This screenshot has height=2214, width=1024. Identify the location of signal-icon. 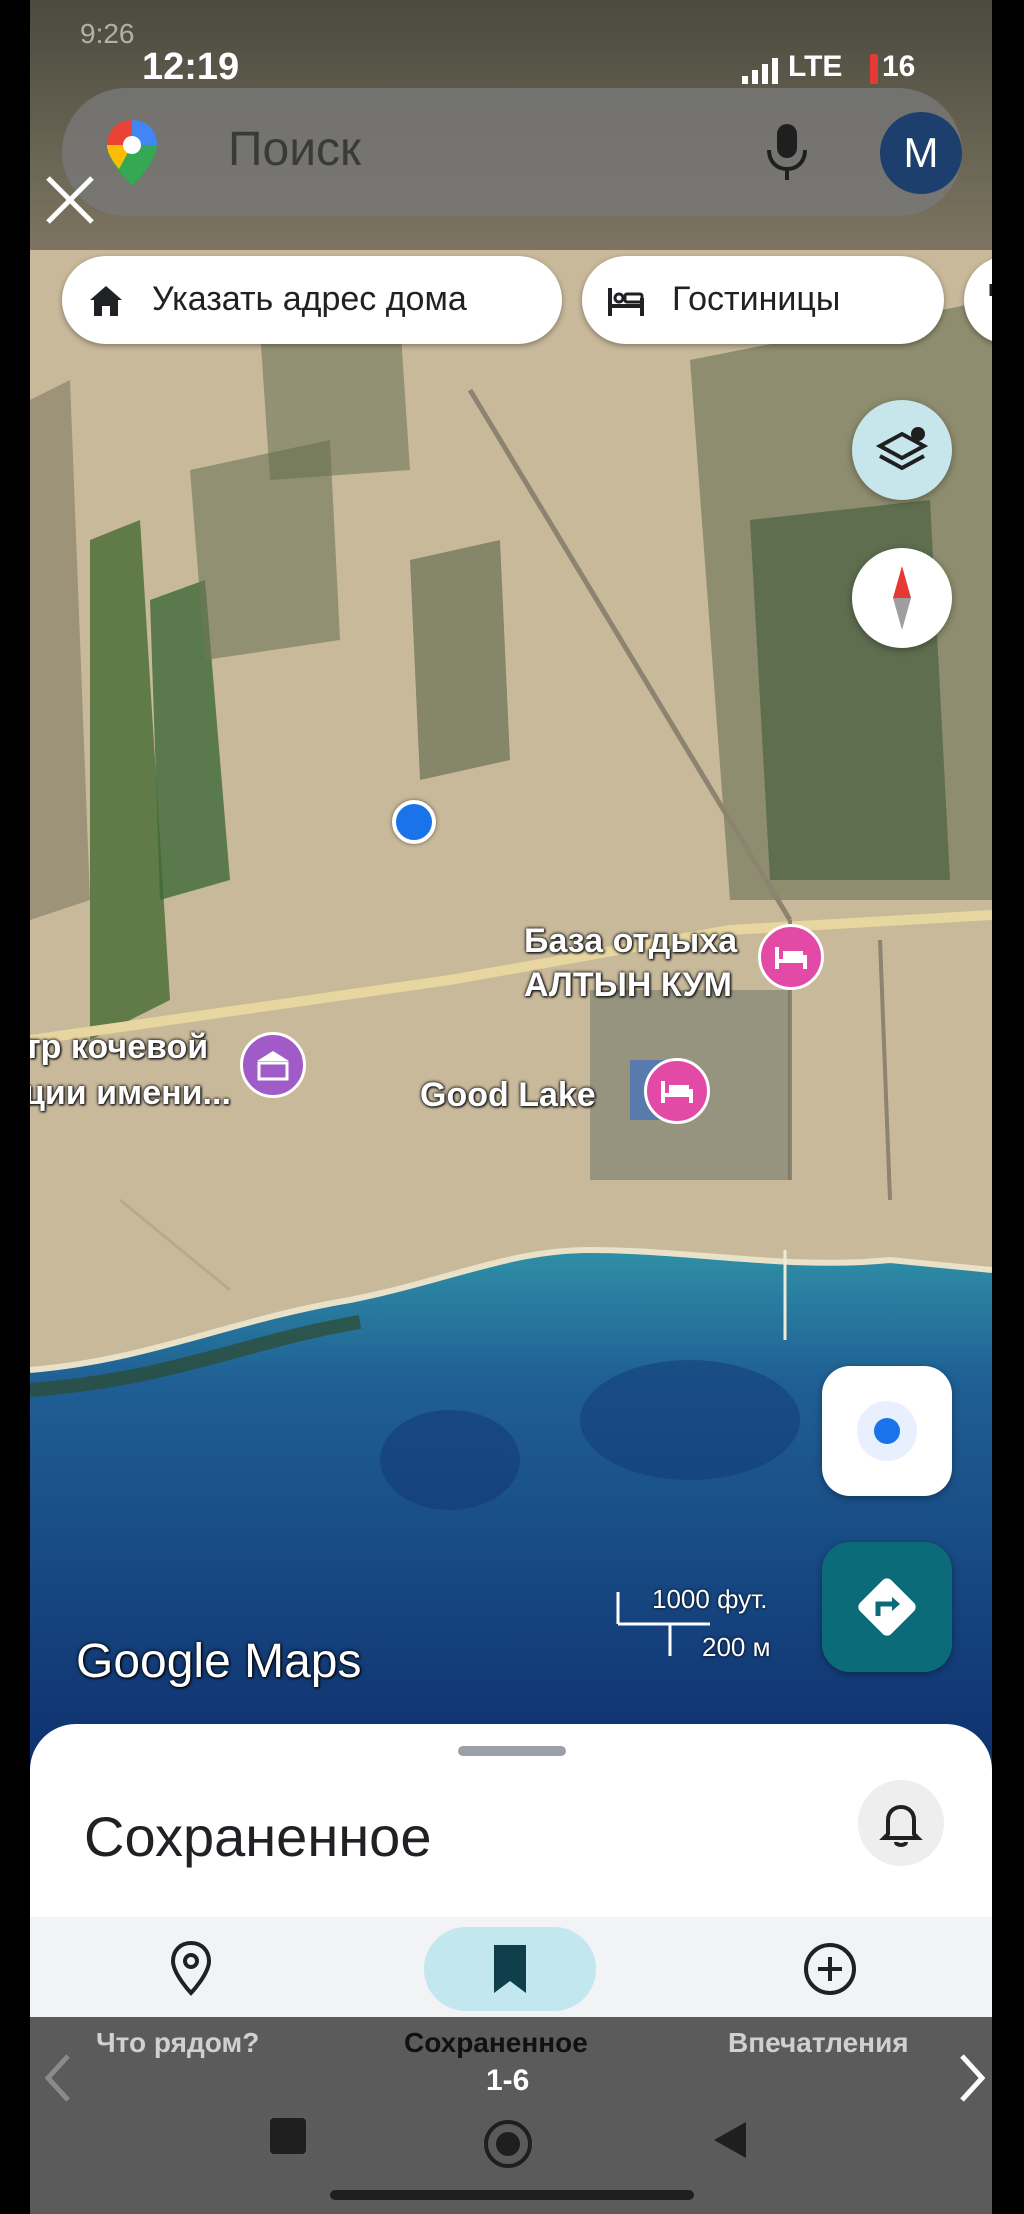
(760, 71).